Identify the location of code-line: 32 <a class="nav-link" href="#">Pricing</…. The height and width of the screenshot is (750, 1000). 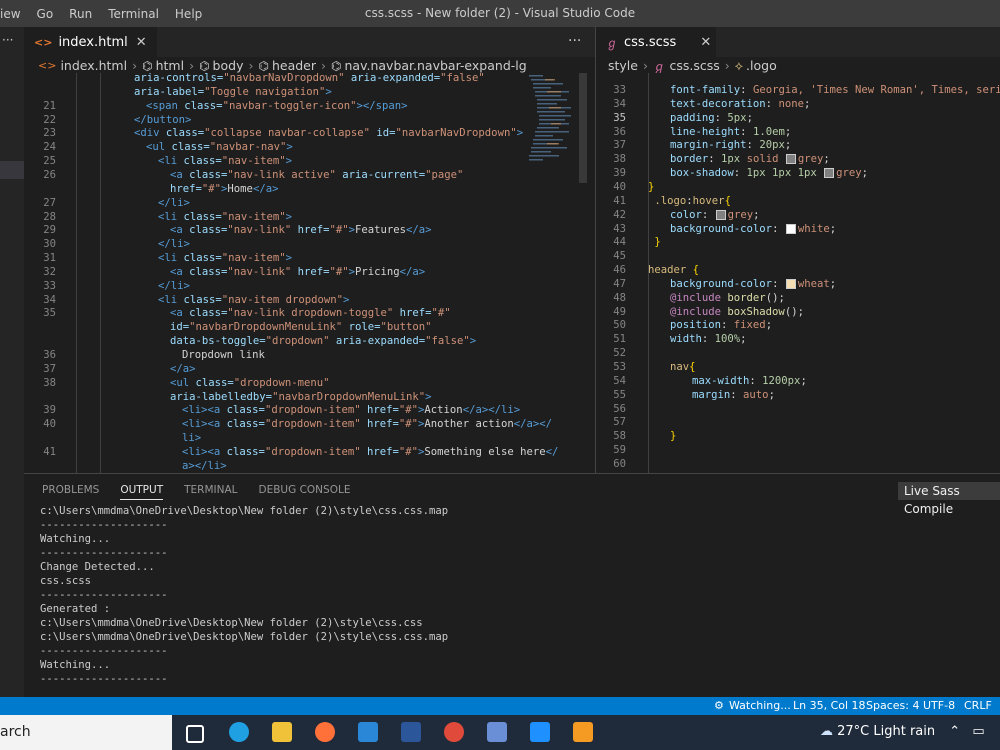
(274, 272).